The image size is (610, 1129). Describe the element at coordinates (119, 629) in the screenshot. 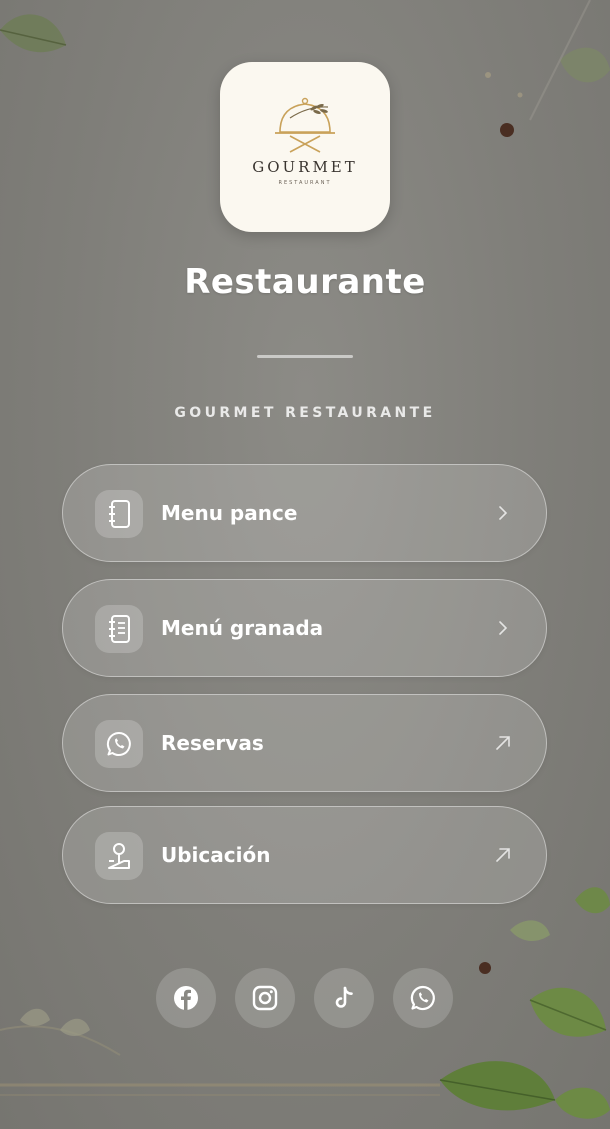

I see `menu-list-icon` at that location.